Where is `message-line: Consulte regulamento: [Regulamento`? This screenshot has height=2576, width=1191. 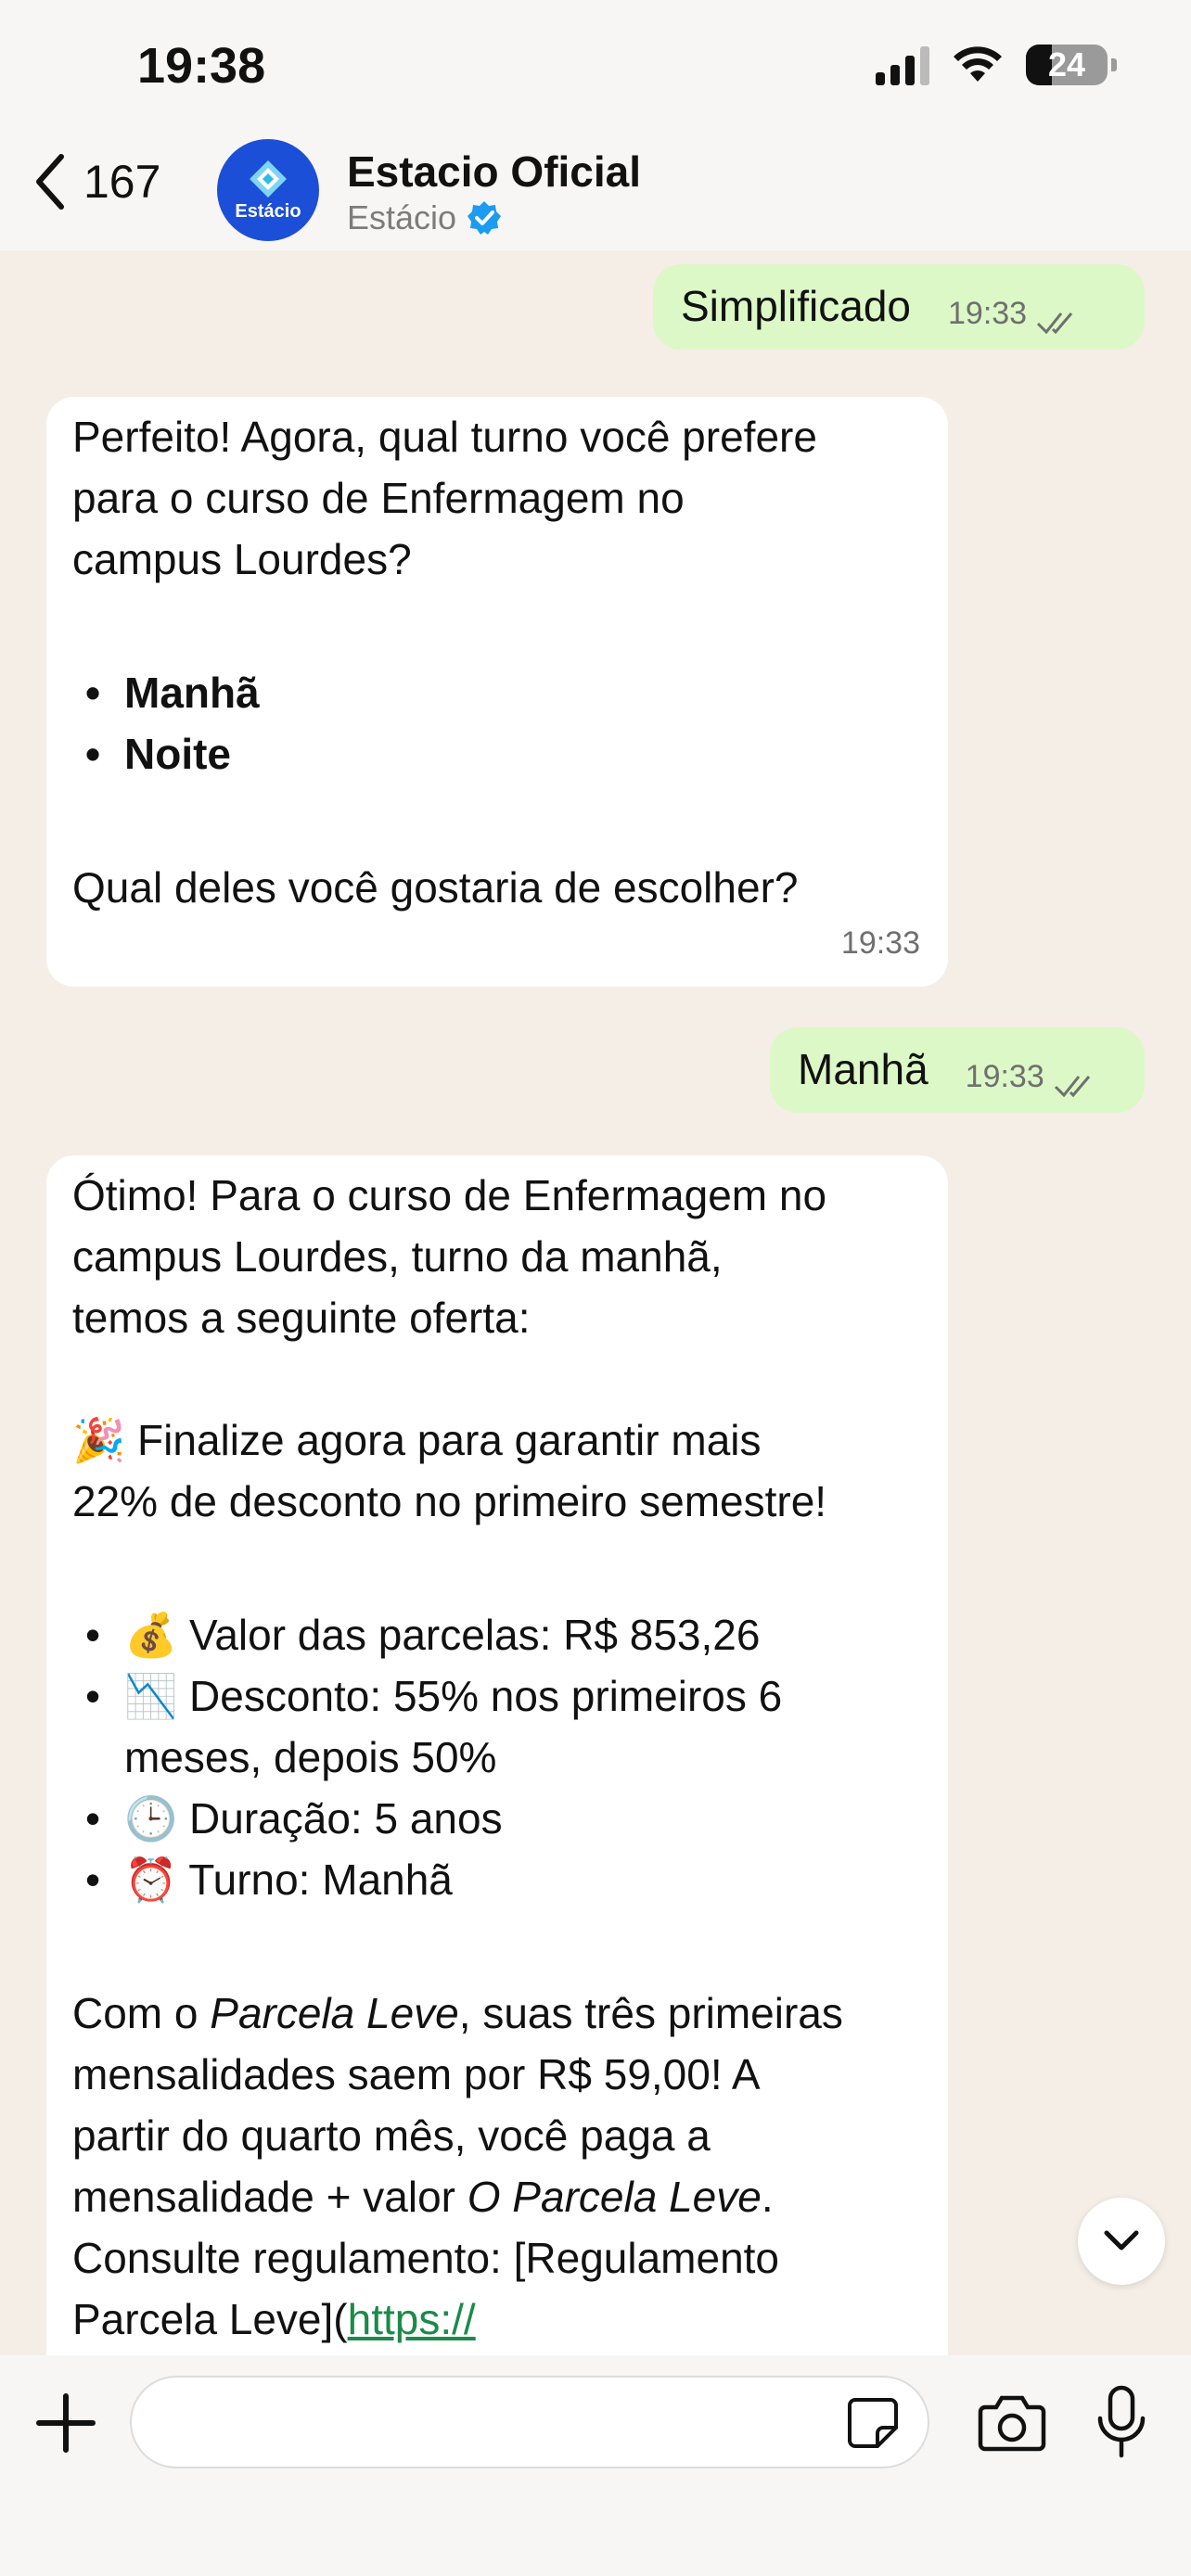
message-line: Consulte regulamento: [Regulamento is located at coordinates (426, 2258).